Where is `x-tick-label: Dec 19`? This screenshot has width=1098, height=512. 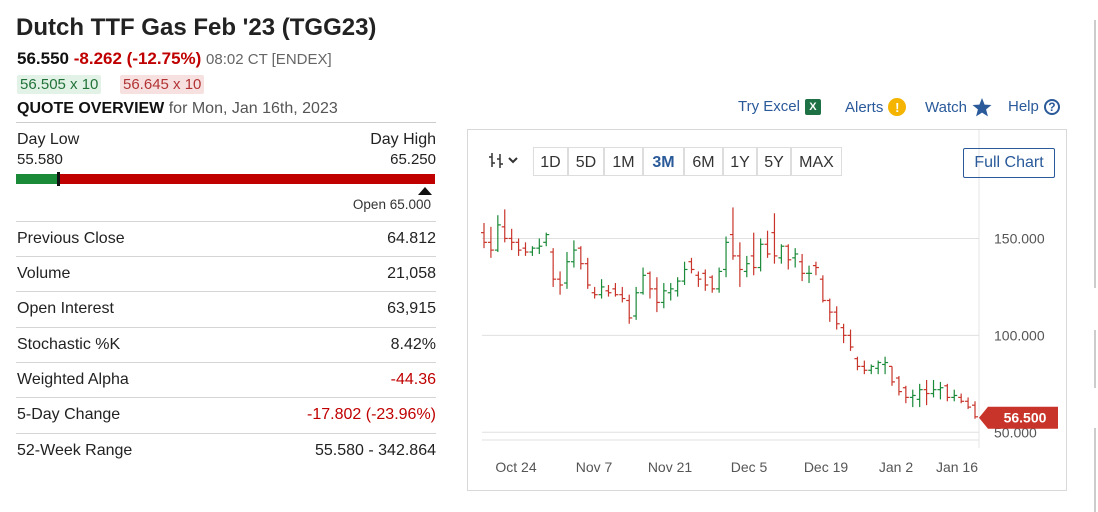
x-tick-label: Dec 19 is located at coordinates (826, 467).